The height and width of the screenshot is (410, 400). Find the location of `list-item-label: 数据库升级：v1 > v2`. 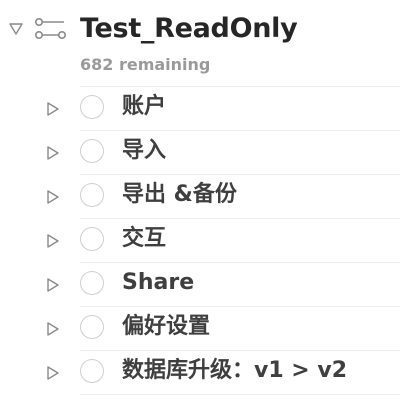

list-item-label: 数据库升级：v1 > v2 is located at coordinates (234, 371).